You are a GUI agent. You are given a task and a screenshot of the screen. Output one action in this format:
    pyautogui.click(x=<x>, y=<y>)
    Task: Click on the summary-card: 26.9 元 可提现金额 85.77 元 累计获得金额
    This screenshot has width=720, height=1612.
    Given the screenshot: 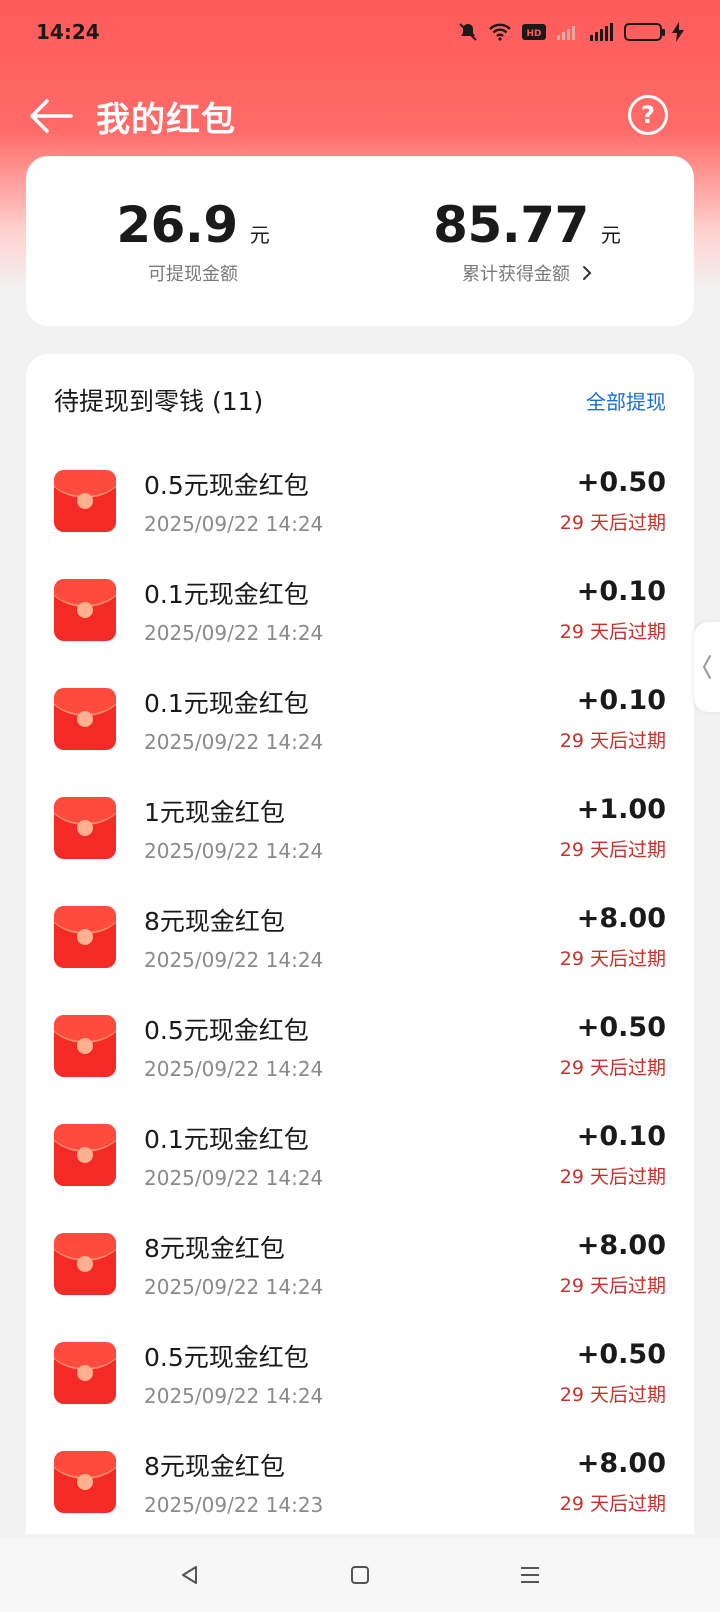 What is the action you would take?
    pyautogui.click(x=360, y=241)
    